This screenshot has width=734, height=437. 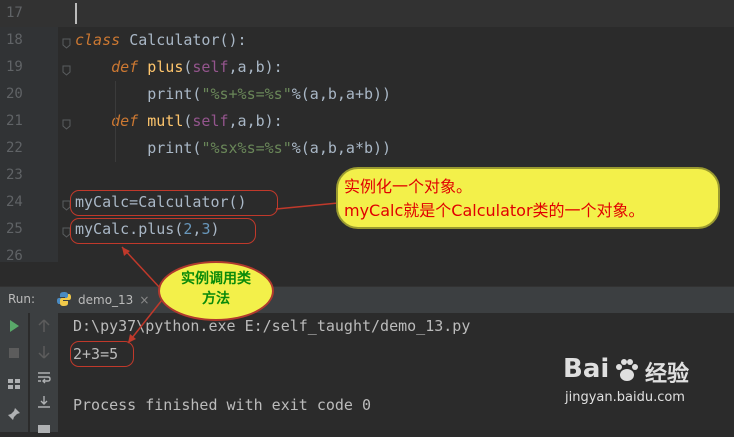 I want to click on code-line: 17, so click(x=367, y=13).